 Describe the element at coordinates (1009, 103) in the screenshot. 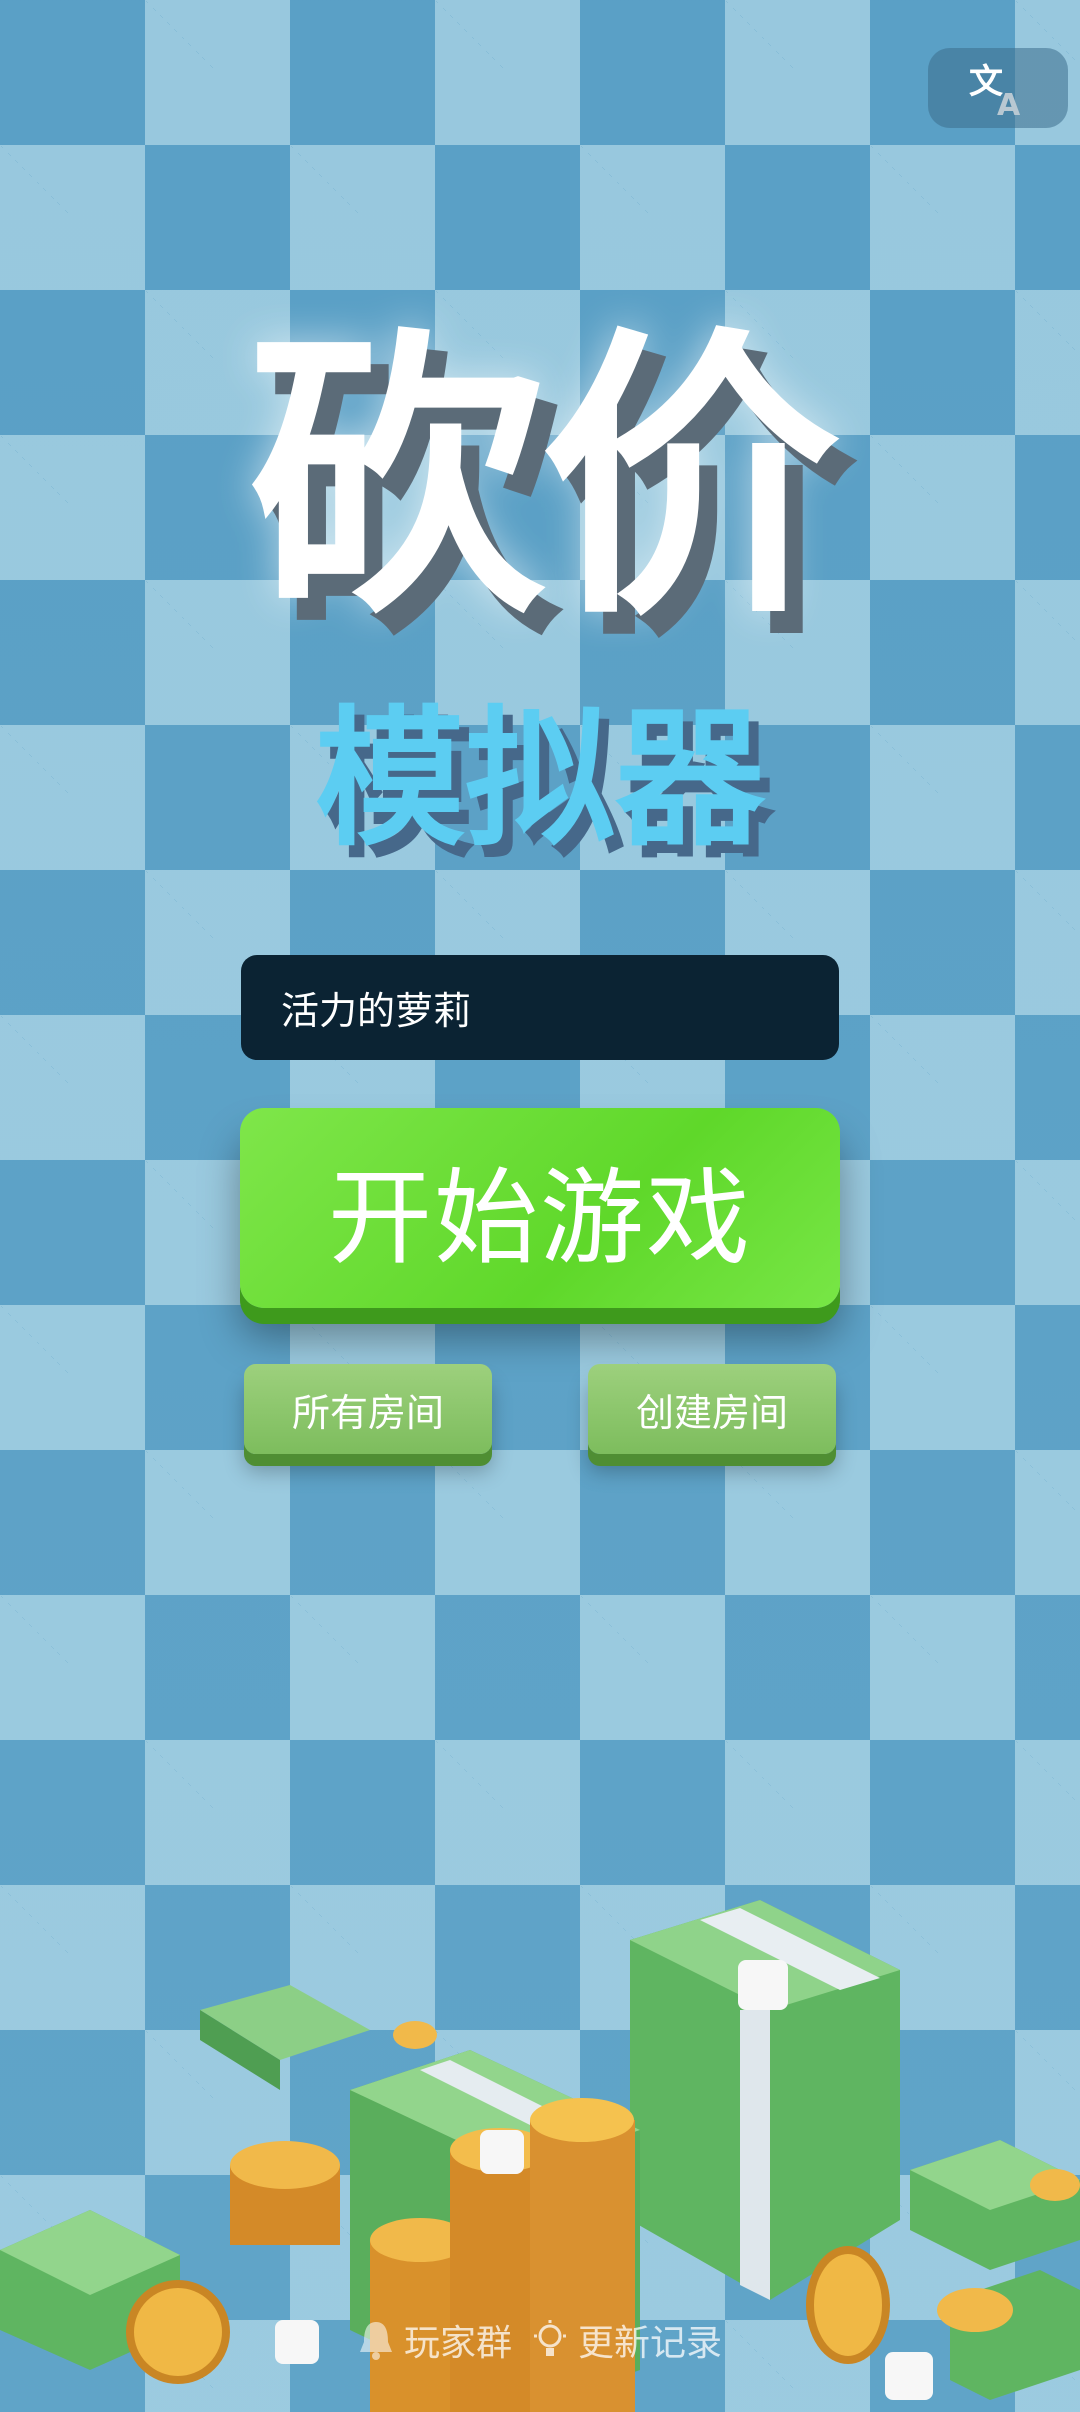

I see `svg-text: A` at that location.